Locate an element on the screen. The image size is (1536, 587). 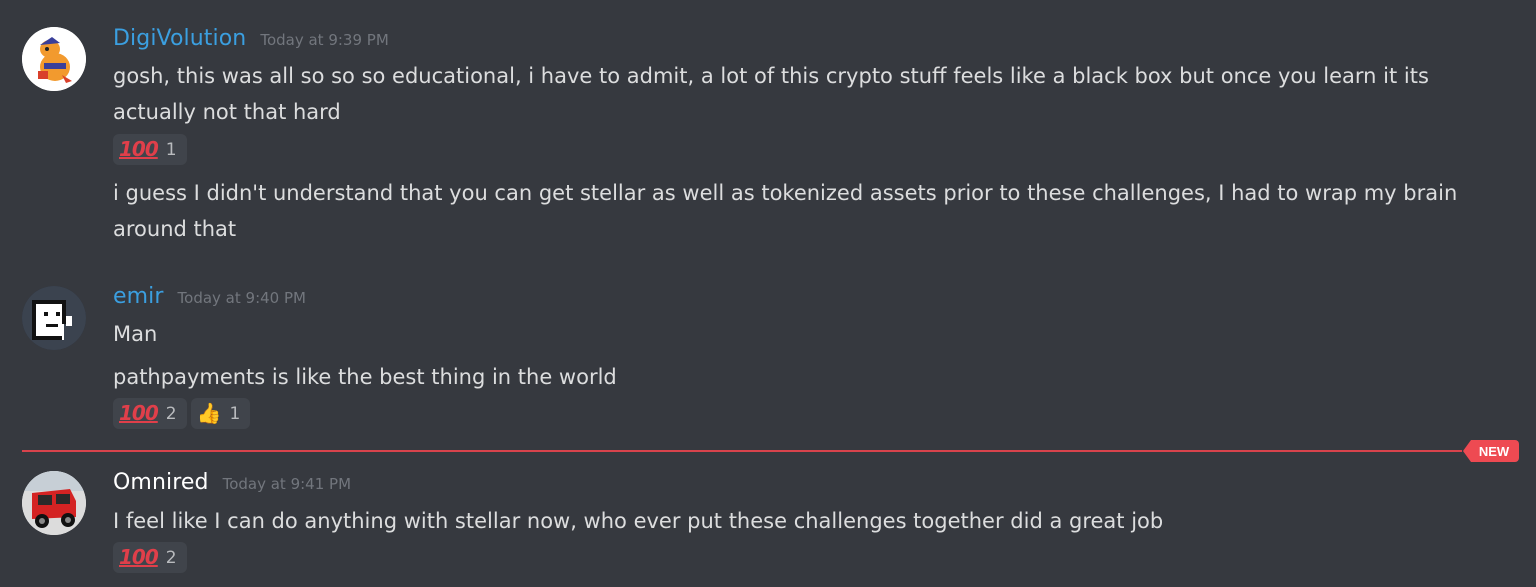
username: emir is located at coordinates (138, 296).